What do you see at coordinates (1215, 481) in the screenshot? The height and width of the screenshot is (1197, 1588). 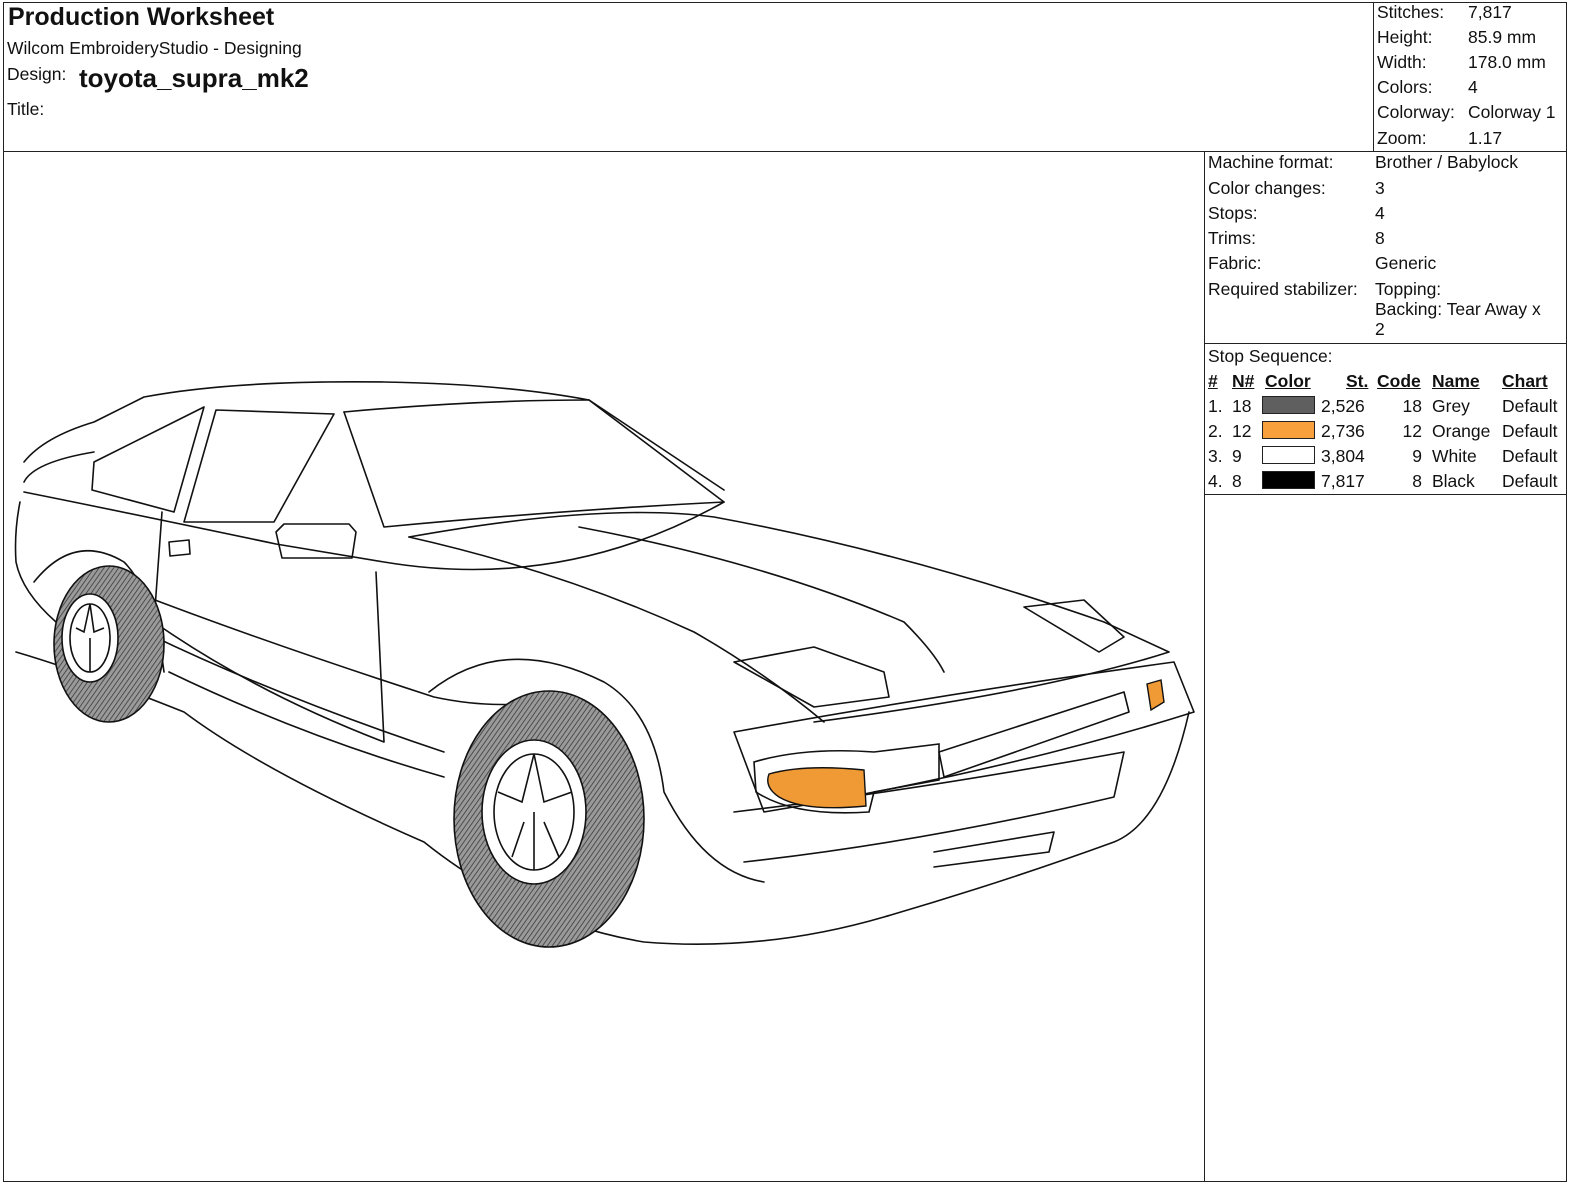 I see `row-4-num: 4.` at bounding box center [1215, 481].